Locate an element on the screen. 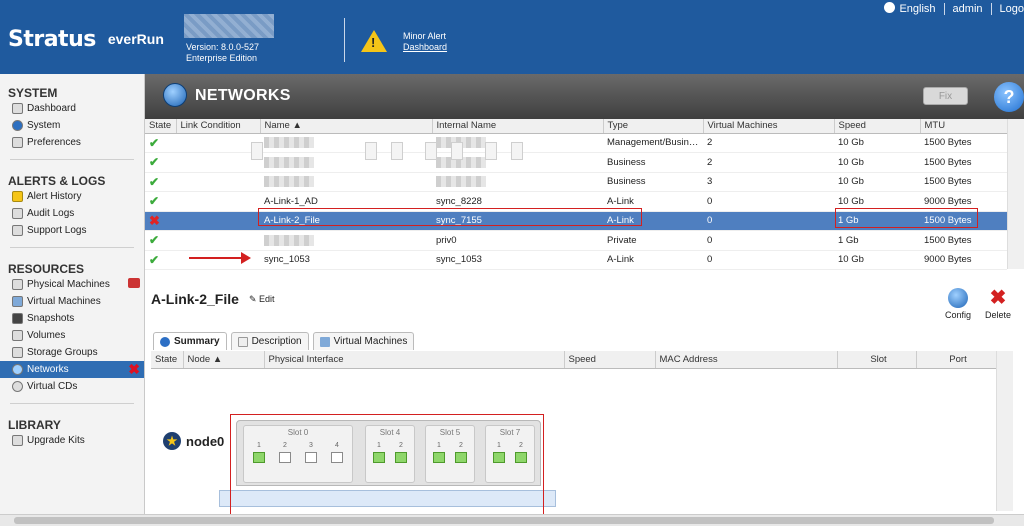 Image resolution: width=1024 pixels, height=526 pixels. sidebar-item-upgrade-kits: Upgrade Kits is located at coordinates (72, 440).